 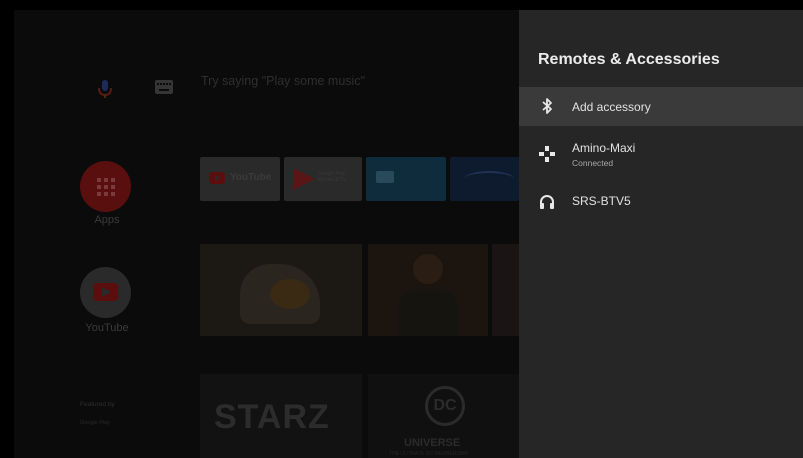 What do you see at coordinates (107, 220) in the screenshot?
I see `apps-label: Apps` at bounding box center [107, 220].